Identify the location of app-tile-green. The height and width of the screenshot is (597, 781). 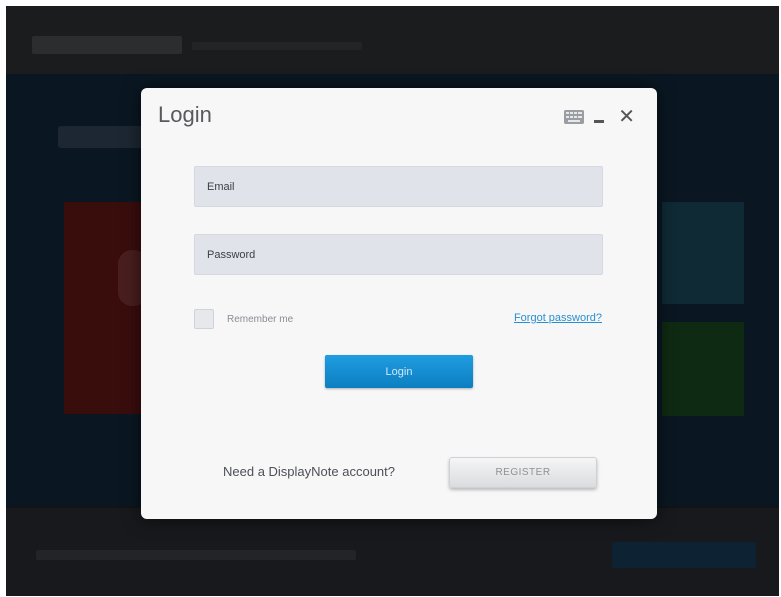
(703, 369).